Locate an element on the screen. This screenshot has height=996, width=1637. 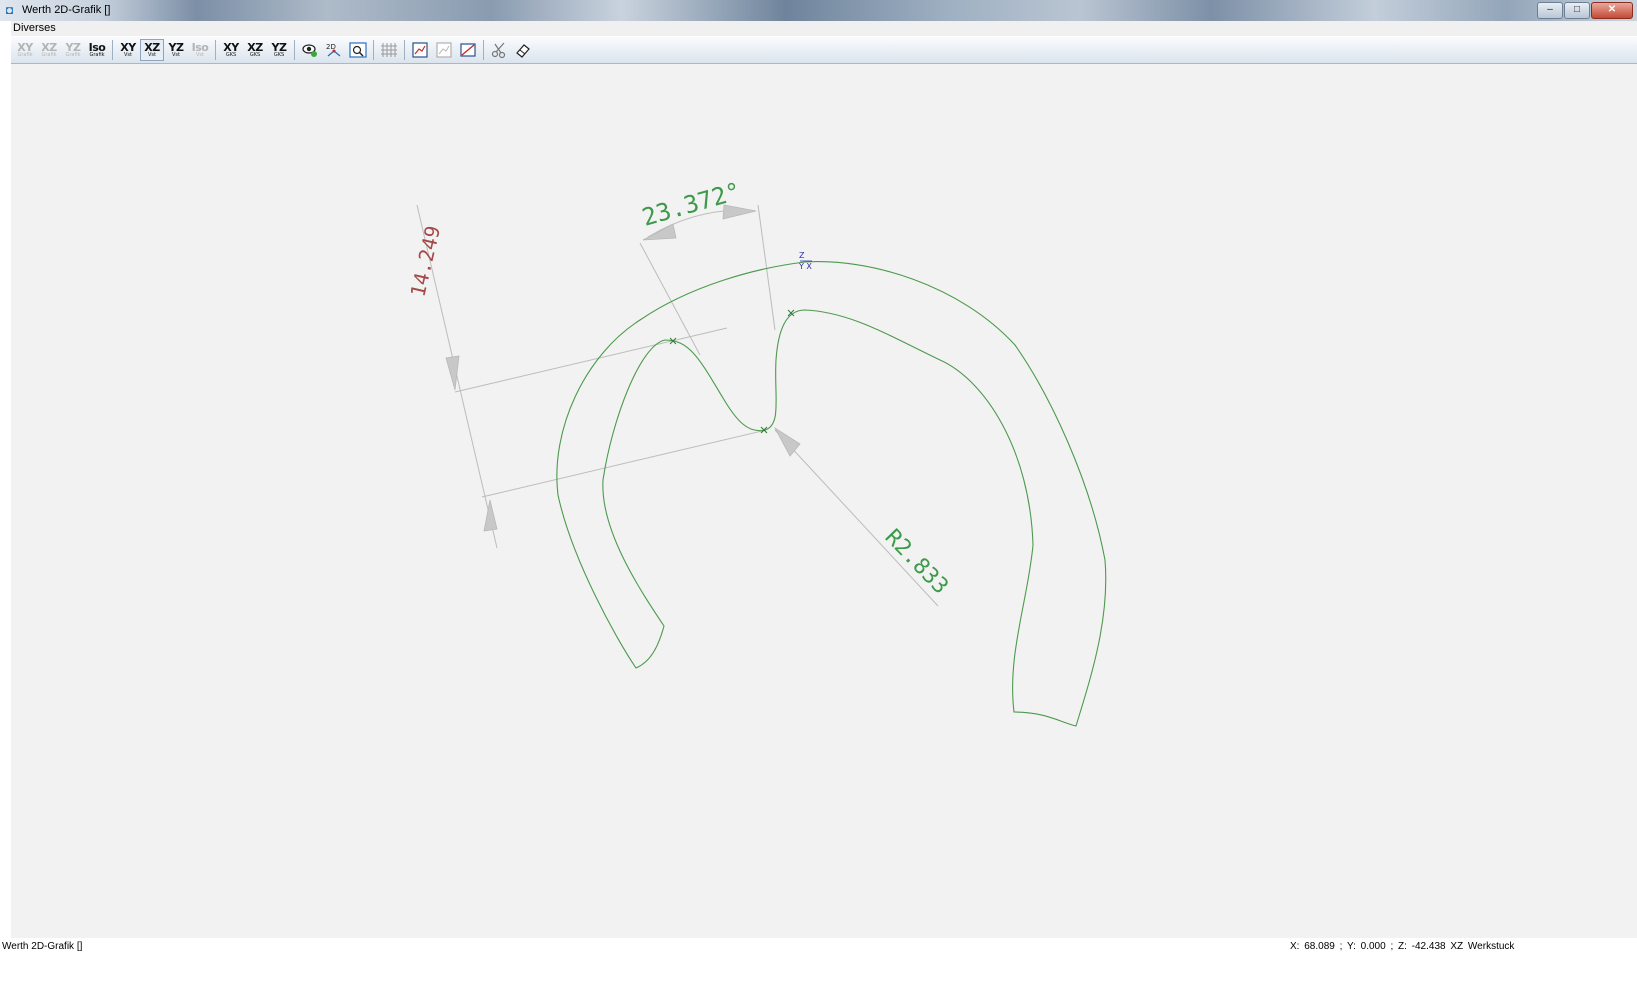
view-iso-vst-button: Iso Vst is located at coordinates (200, 50).